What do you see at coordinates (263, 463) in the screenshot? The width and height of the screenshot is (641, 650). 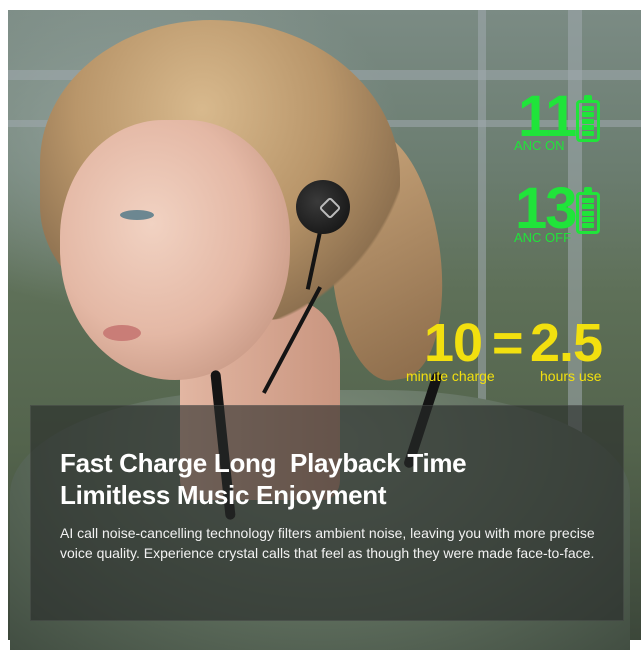 I see `headline-line-1: Fast Charge Long Playback Time` at bounding box center [263, 463].